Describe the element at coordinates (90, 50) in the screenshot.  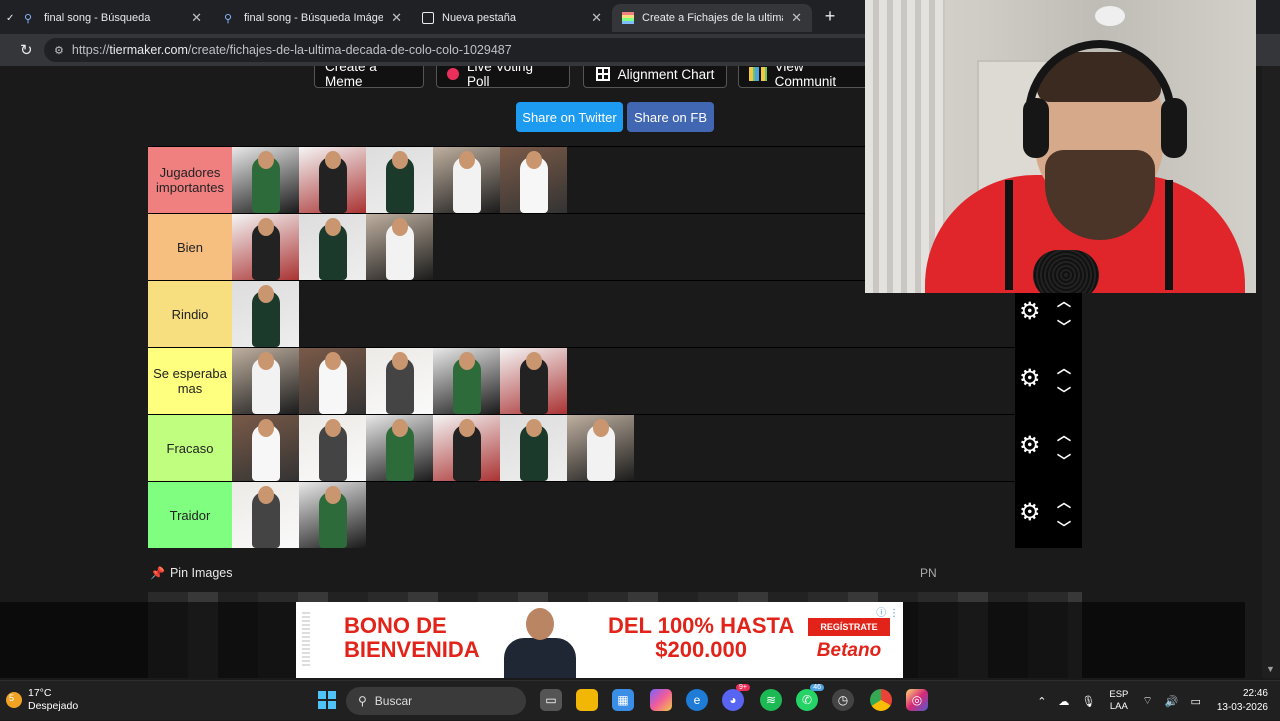
I see `url-prefix: https://` at that location.